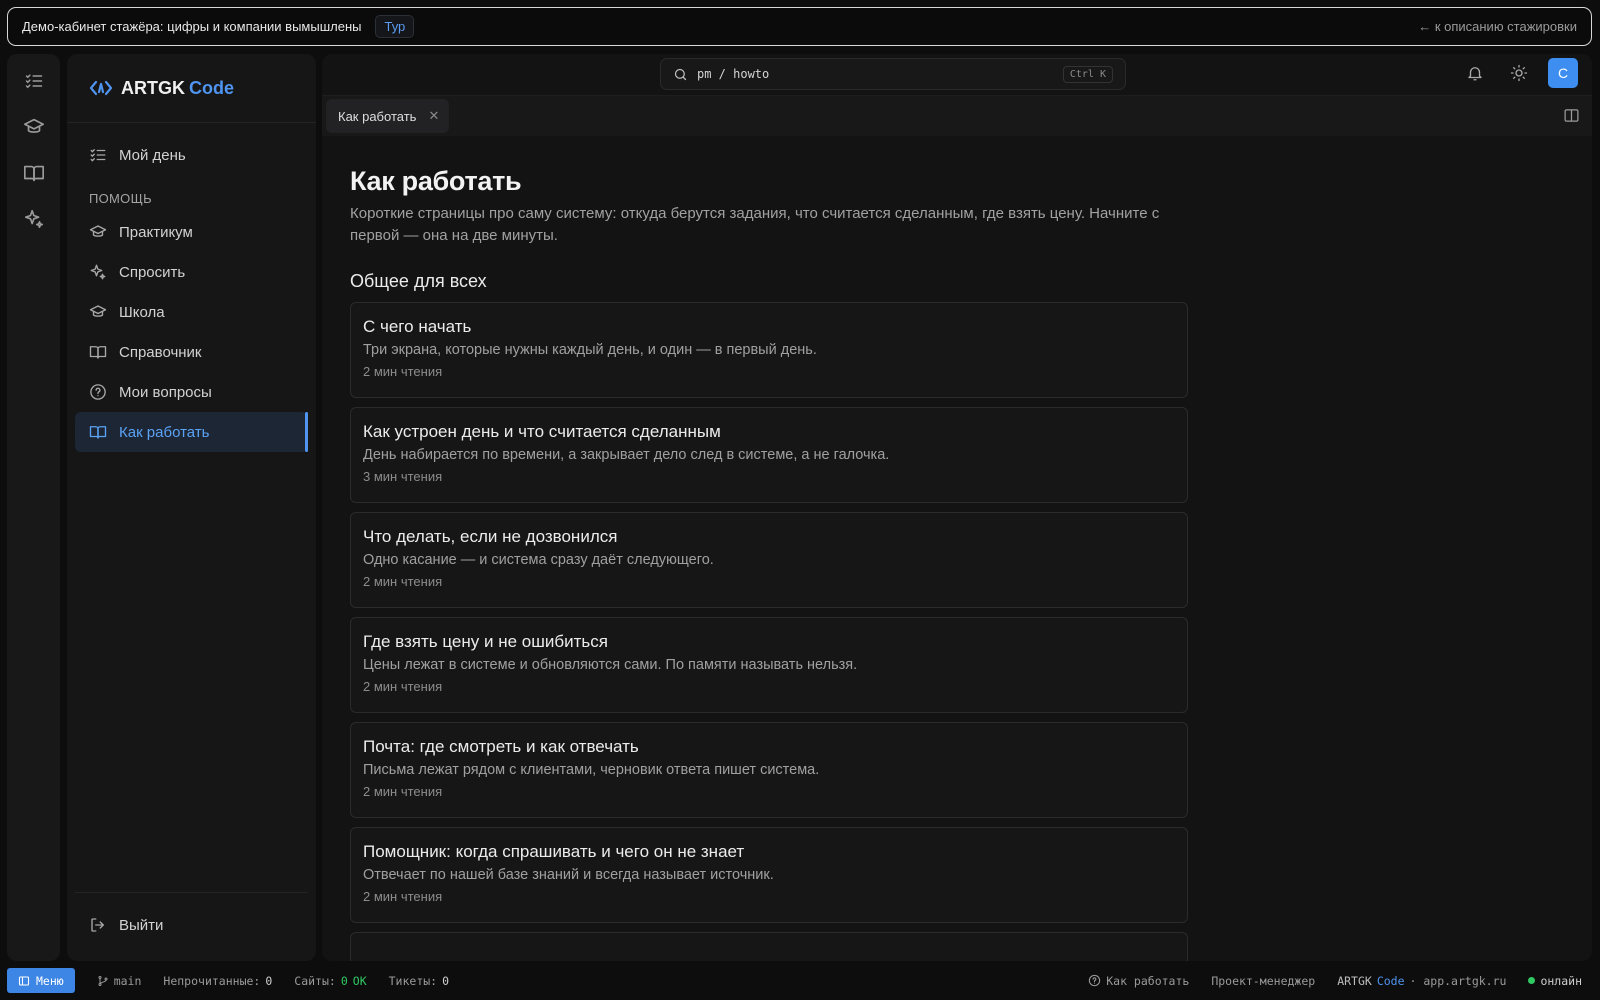 Image resolution: width=1600 pixels, height=1000 pixels. Describe the element at coordinates (141, 925) in the screenshot. I see `logout-label: Выйти` at that location.